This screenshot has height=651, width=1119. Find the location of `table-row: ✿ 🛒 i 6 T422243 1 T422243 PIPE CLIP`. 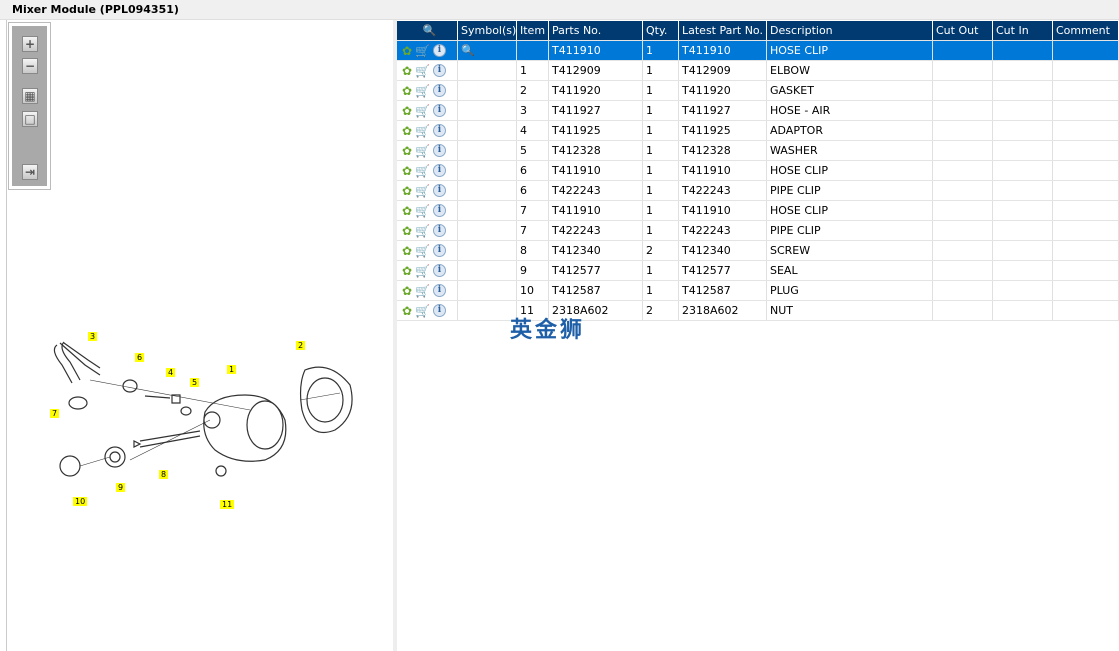

table-row: ✿ 🛒 i 6 T422243 1 T422243 PIPE CLIP is located at coordinates (758, 191).